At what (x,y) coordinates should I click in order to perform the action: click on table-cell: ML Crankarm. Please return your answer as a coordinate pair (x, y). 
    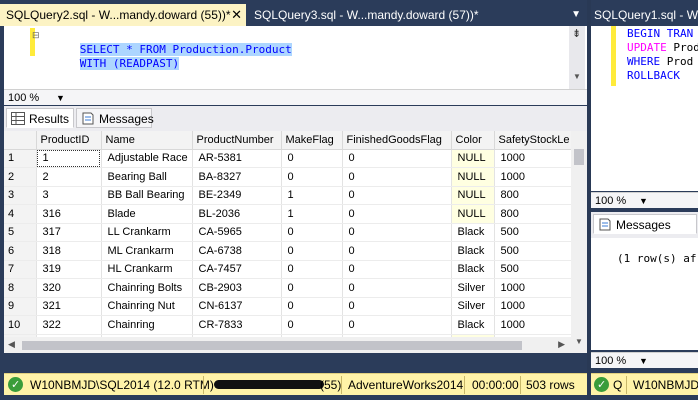
    Looking at the image, I should click on (147, 251).